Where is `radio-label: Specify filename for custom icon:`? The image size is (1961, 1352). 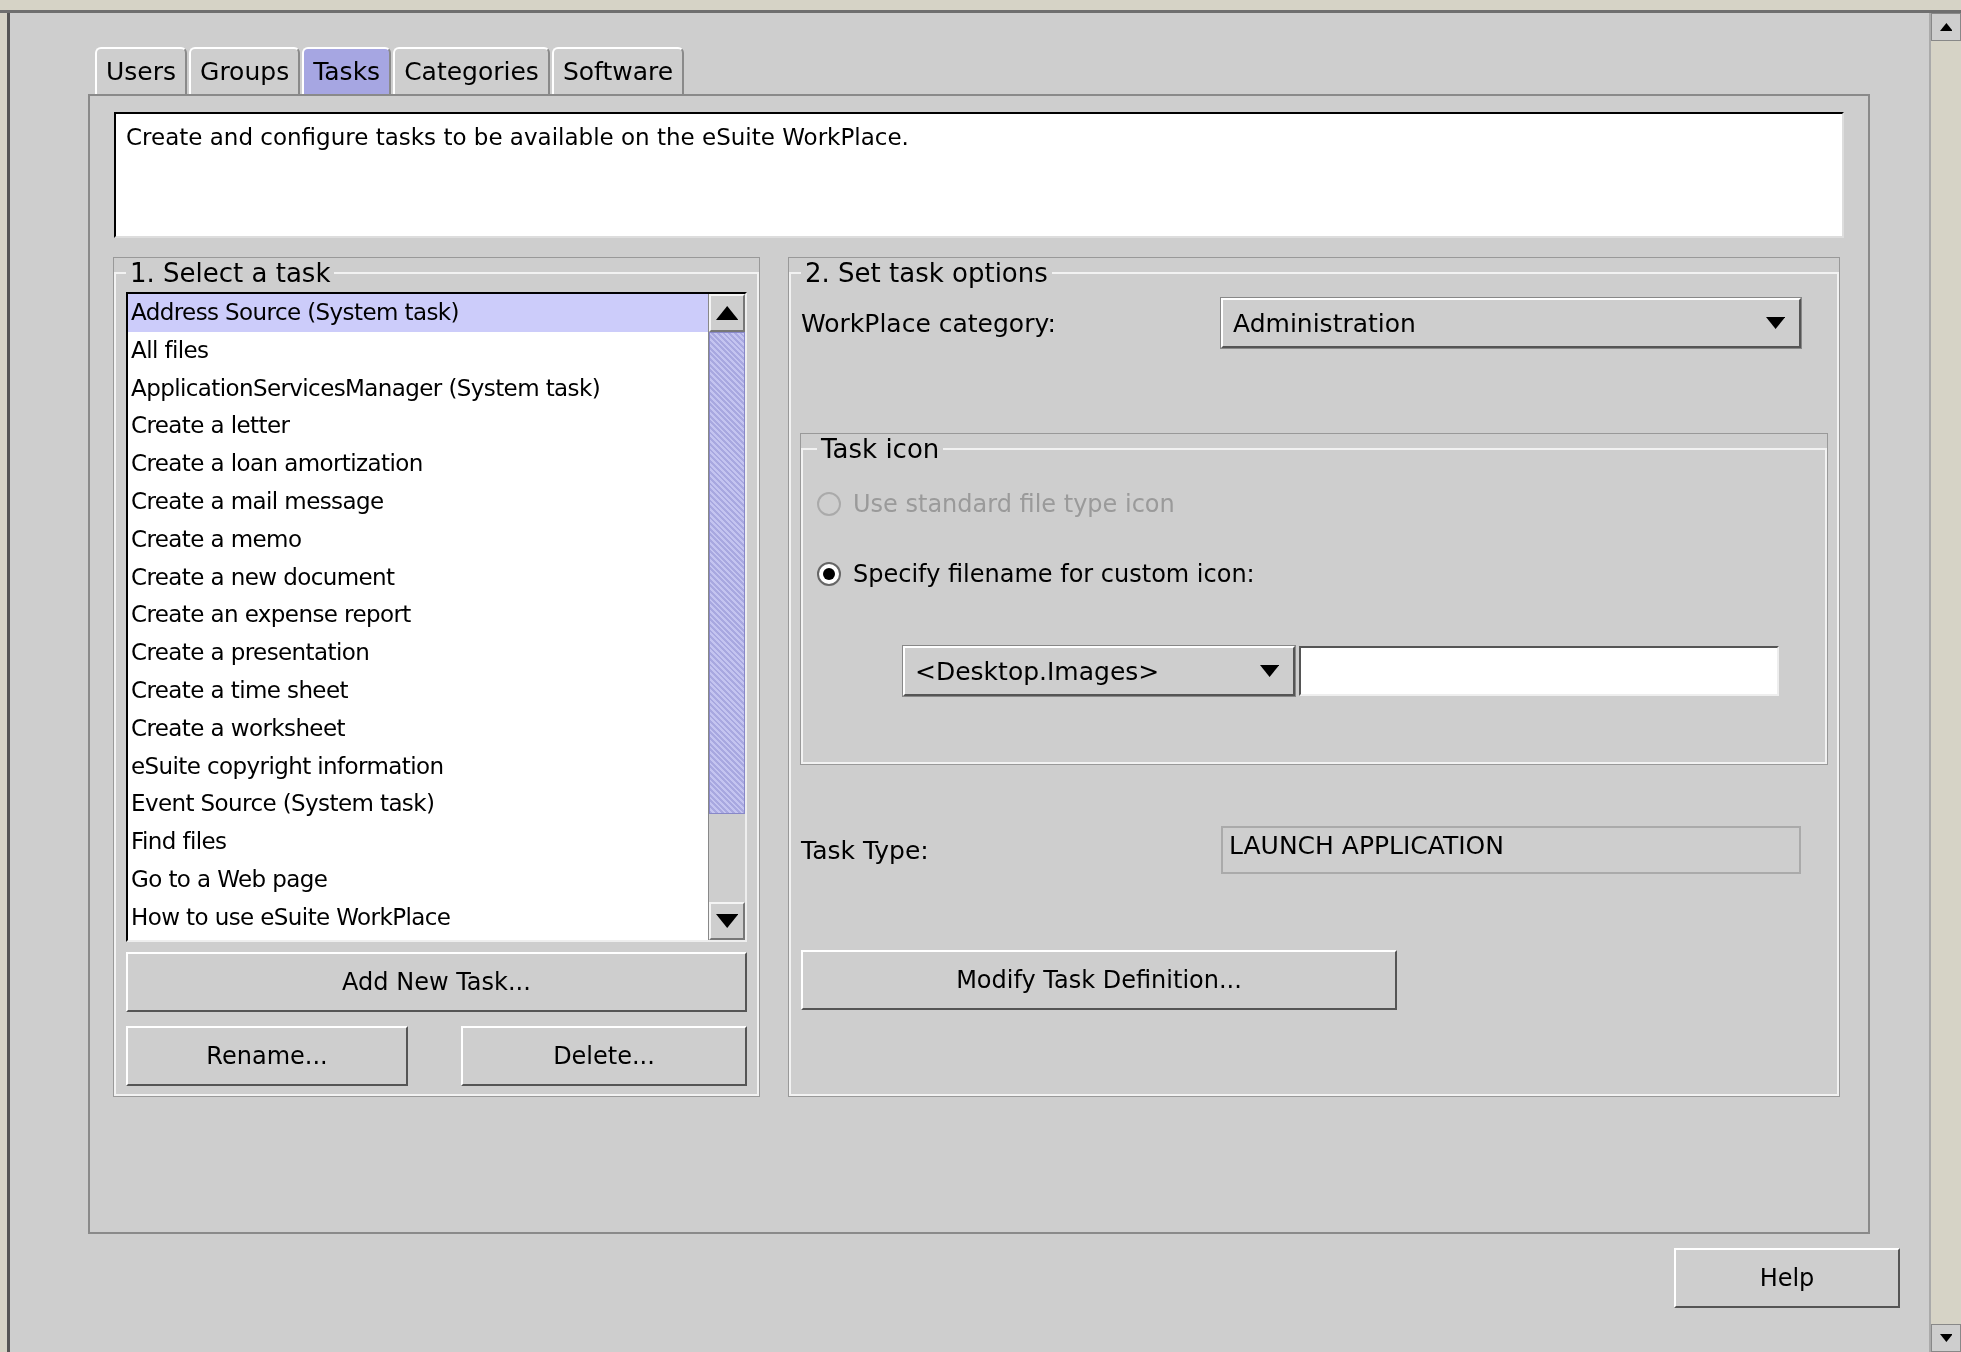
radio-label: Specify filename for custom icon: is located at coordinates (1054, 574).